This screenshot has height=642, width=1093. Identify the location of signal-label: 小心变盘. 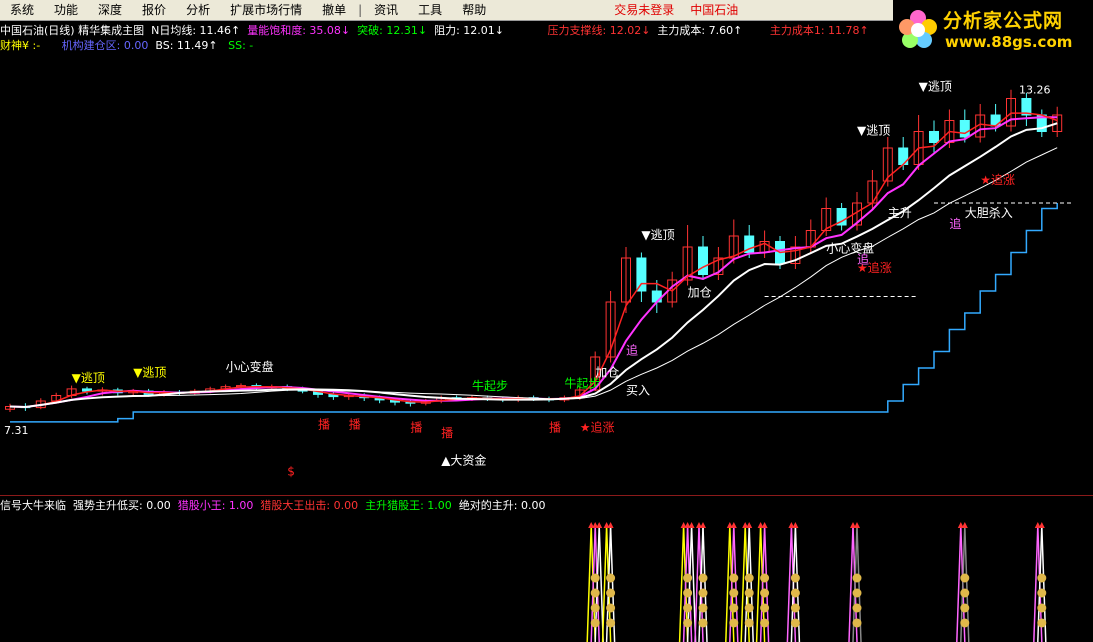
(250, 366).